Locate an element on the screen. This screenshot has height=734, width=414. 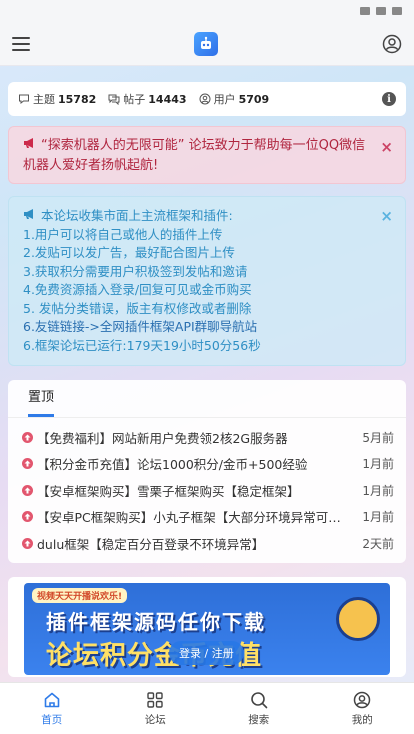
posts-icon is located at coordinates (114, 99).